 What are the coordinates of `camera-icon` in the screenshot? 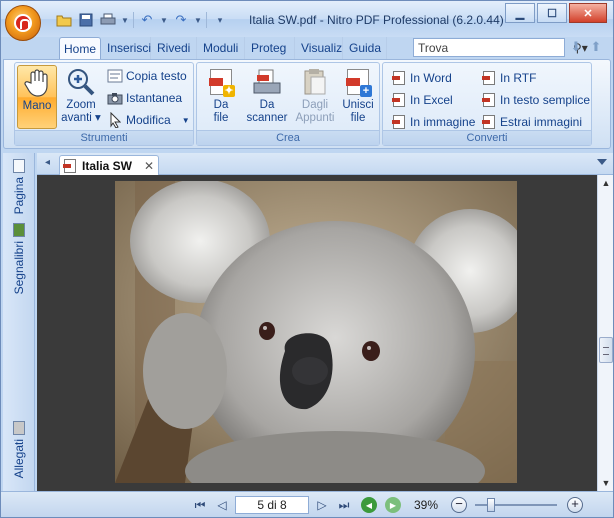 It's located at (115, 98).